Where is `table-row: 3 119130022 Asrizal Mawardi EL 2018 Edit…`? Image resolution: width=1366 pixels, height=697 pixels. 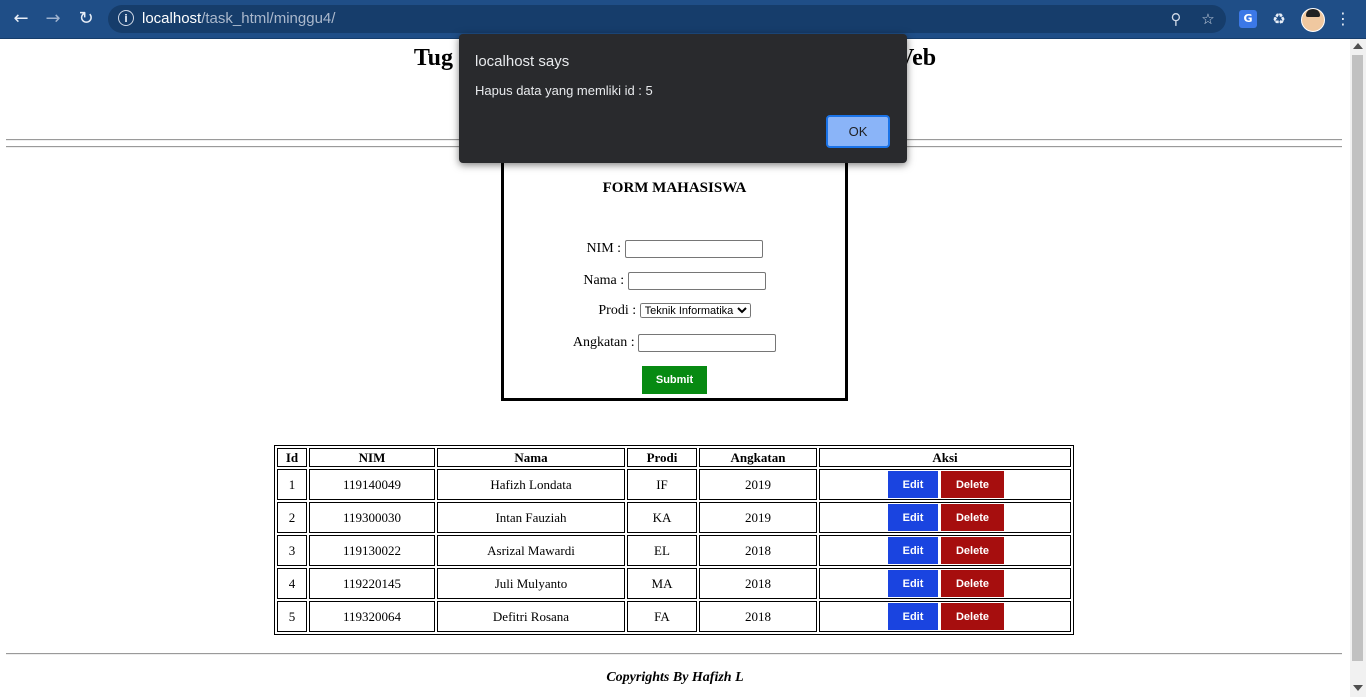 table-row: 3 119130022 Asrizal Mawardi EL 2018 Edit… is located at coordinates (674, 550).